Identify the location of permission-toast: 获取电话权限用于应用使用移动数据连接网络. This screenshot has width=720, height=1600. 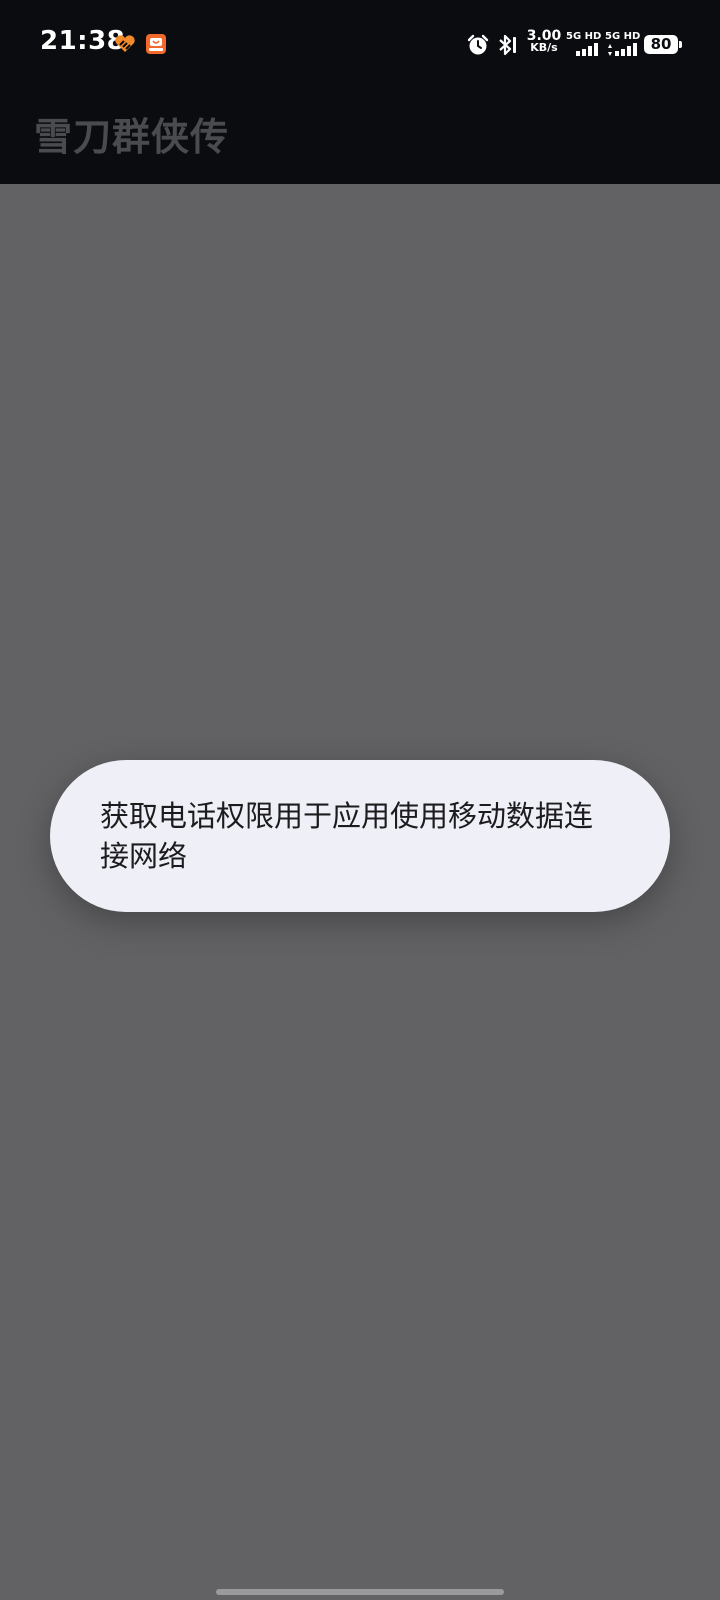
(360, 836).